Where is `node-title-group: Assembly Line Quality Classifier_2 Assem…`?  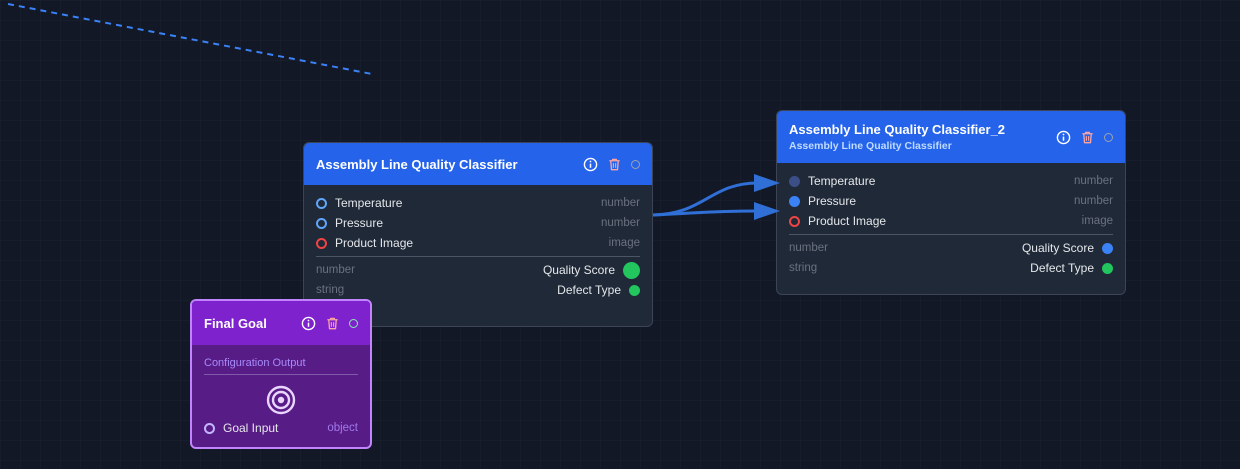
node-title-group: Assembly Line Quality Classifier_2 Assem… is located at coordinates (897, 137).